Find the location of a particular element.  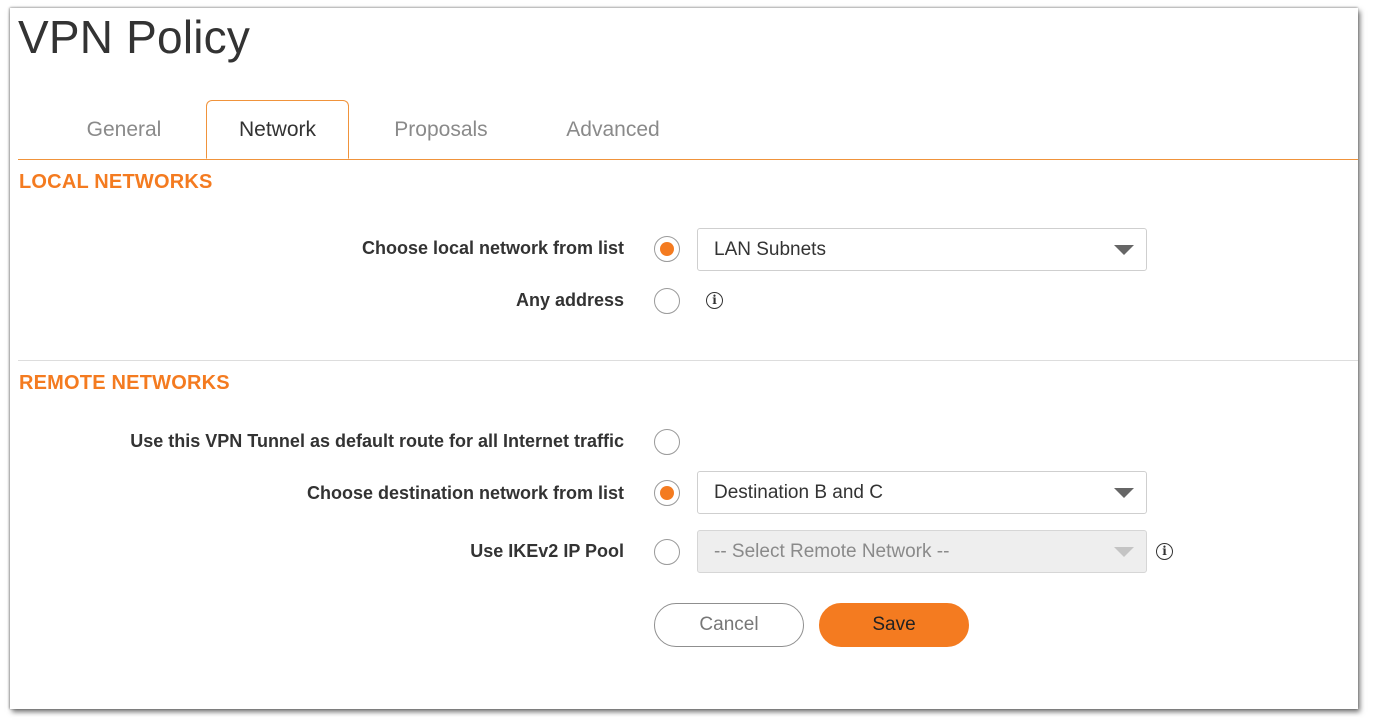

any-address-radio is located at coordinates (667, 301).